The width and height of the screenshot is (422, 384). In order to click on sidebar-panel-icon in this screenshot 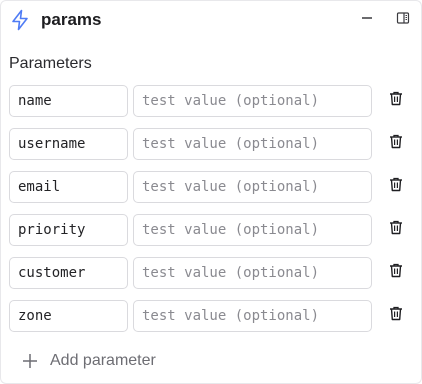, I will do `click(403, 20)`.